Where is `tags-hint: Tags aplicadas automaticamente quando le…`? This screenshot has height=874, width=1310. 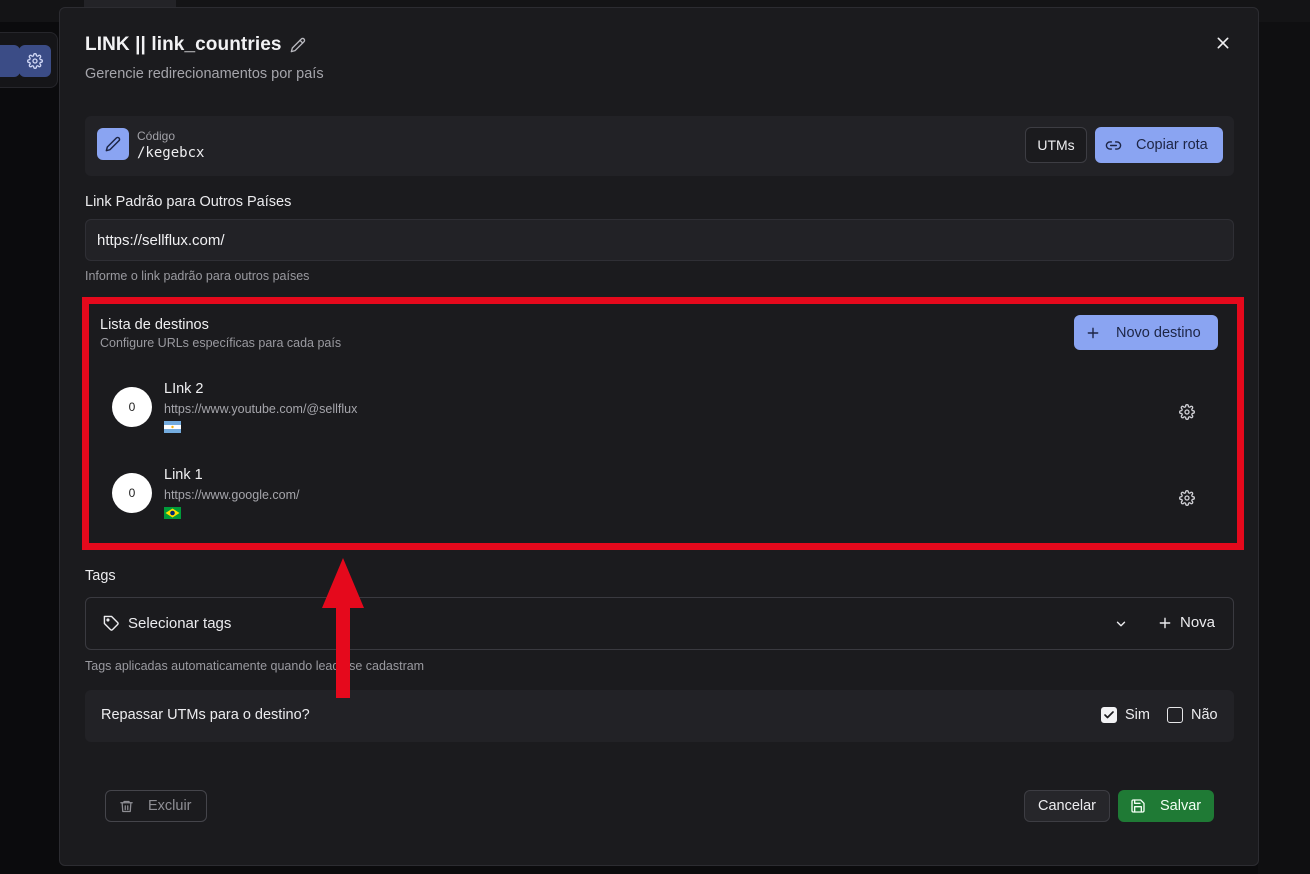
tags-hint: Tags aplicadas automaticamente quando le… is located at coordinates (255, 666).